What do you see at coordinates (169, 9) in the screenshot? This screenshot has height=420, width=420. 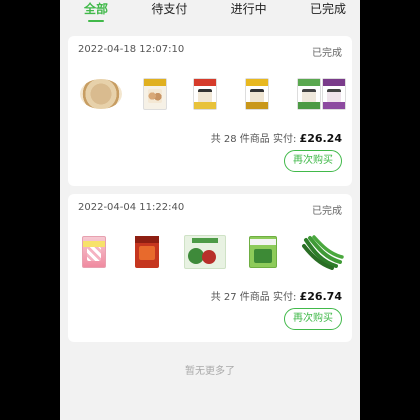 I see `tab-pending-payment: 待支付` at bounding box center [169, 9].